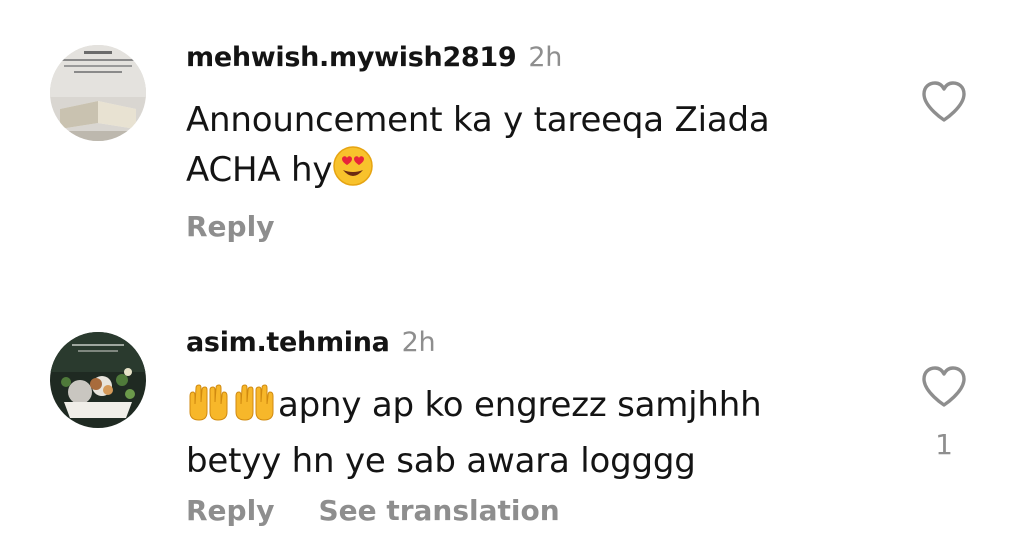 The height and width of the screenshot is (556, 1024). I want to click on heart-eyes-emoji-icon, so click(353, 173).